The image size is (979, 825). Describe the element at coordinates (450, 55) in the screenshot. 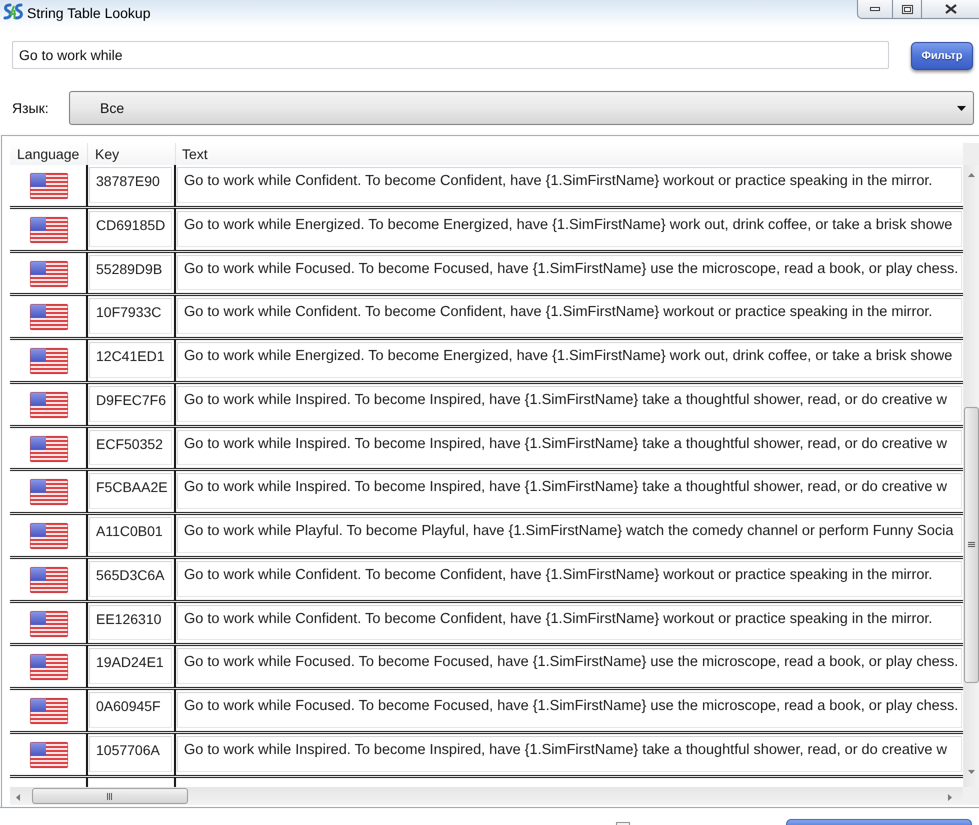

I see `search-field: Go to work while` at that location.